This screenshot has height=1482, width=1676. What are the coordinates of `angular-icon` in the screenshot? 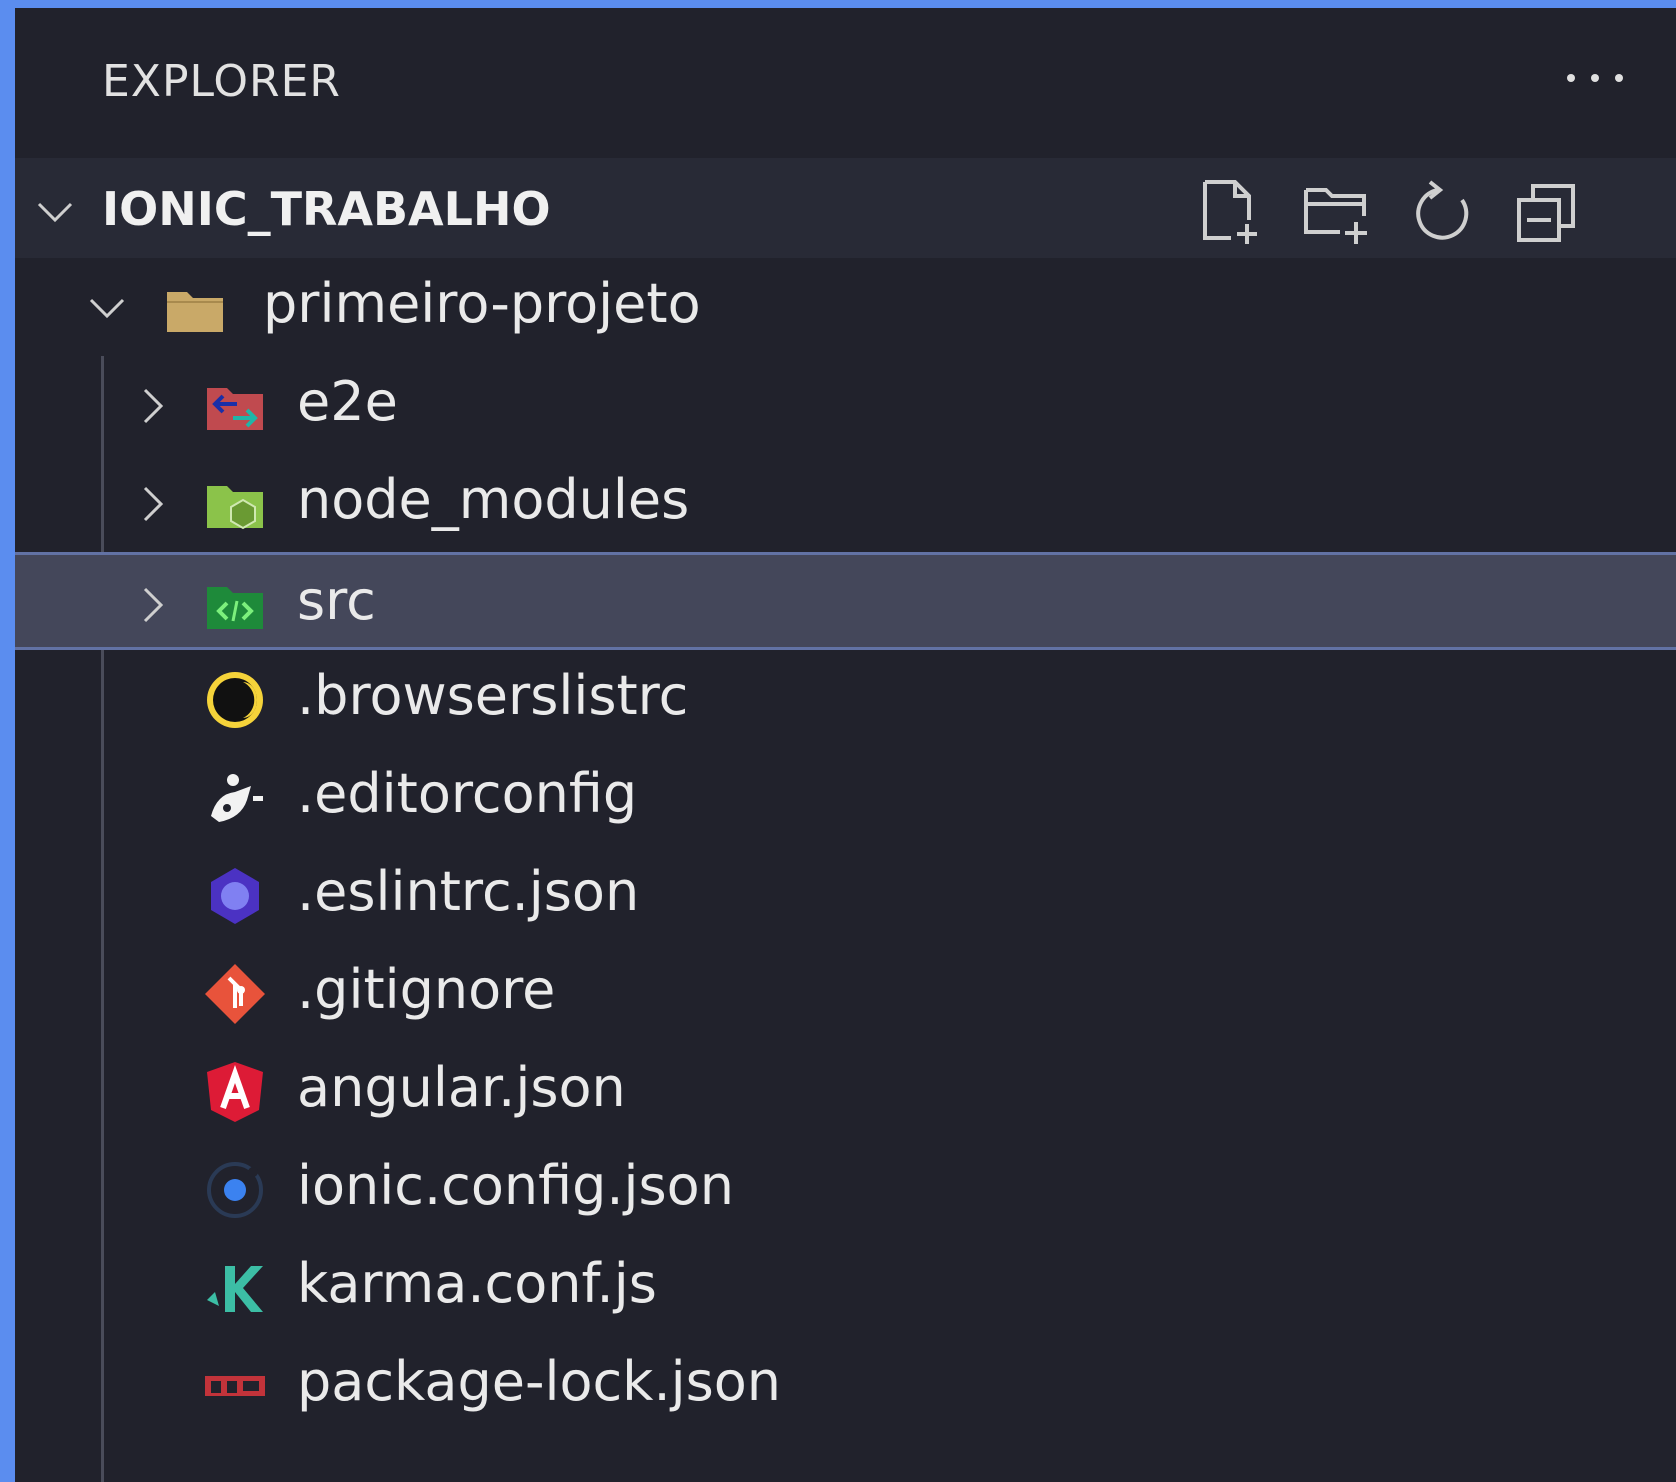 It's located at (235, 1092).